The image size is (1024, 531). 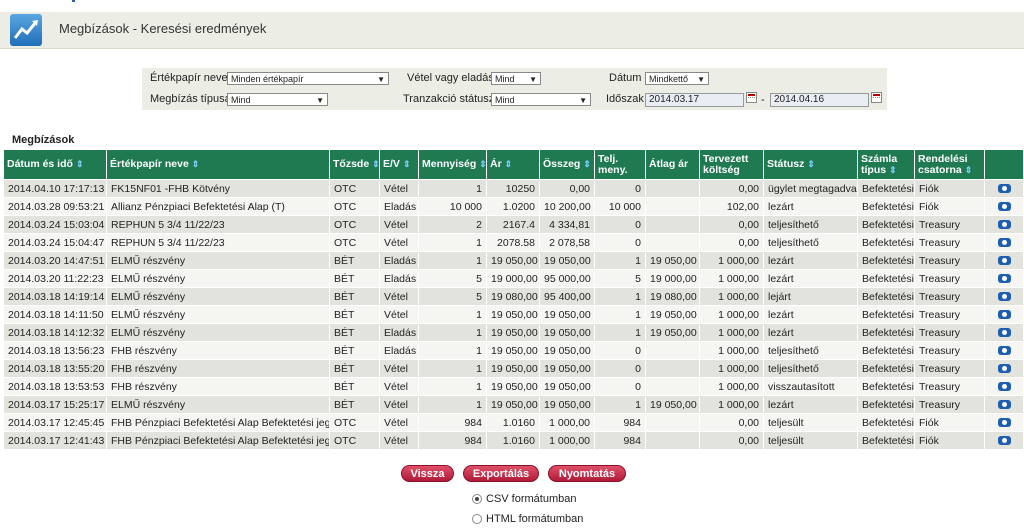 What do you see at coordinates (677, 78) in the screenshot?
I see `date-select: Mindkettő ▼` at bounding box center [677, 78].